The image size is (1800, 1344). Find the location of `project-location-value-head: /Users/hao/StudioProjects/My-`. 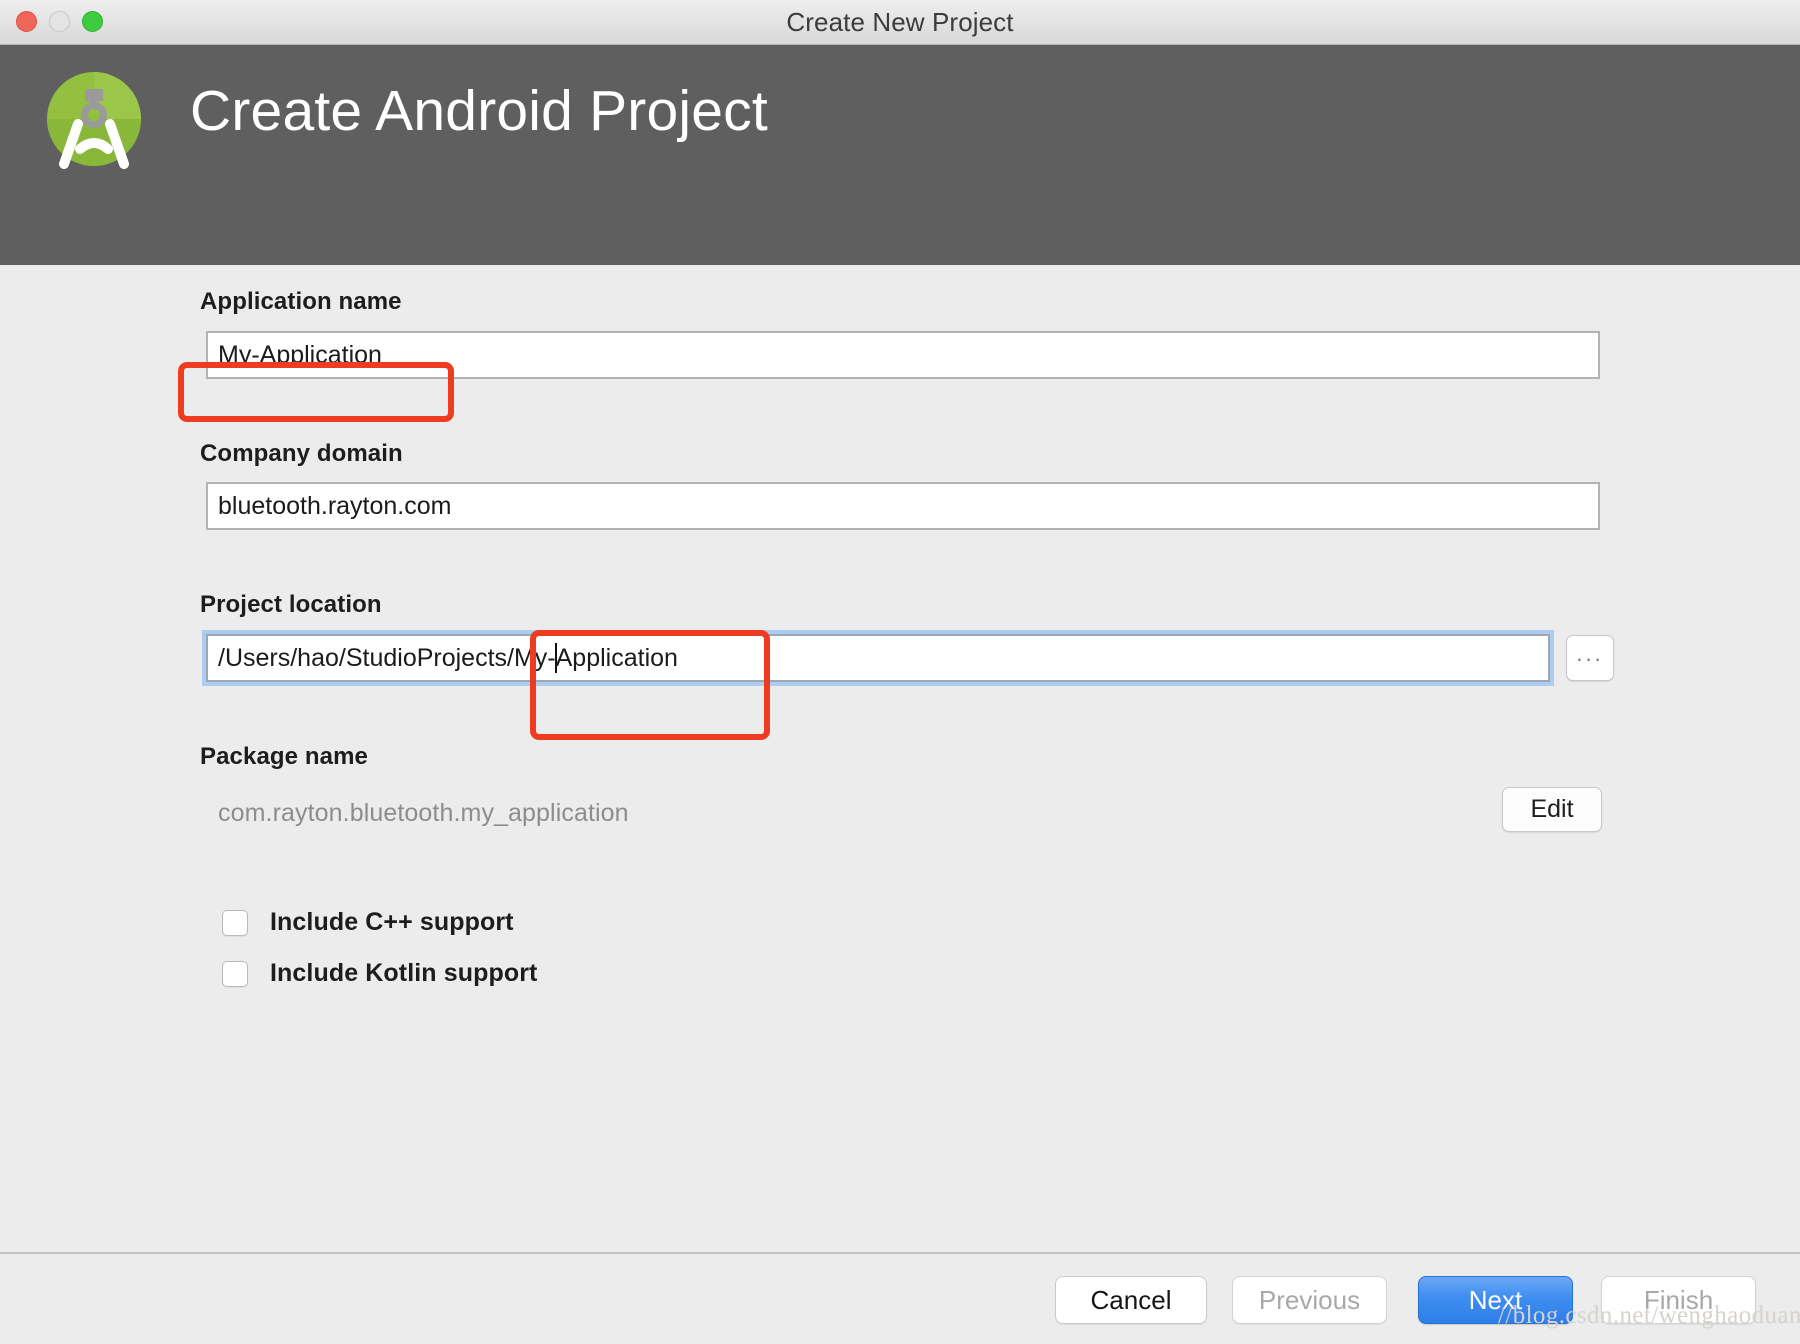

project-location-value-head: /Users/hao/StudioProjects/My- is located at coordinates (387, 657).